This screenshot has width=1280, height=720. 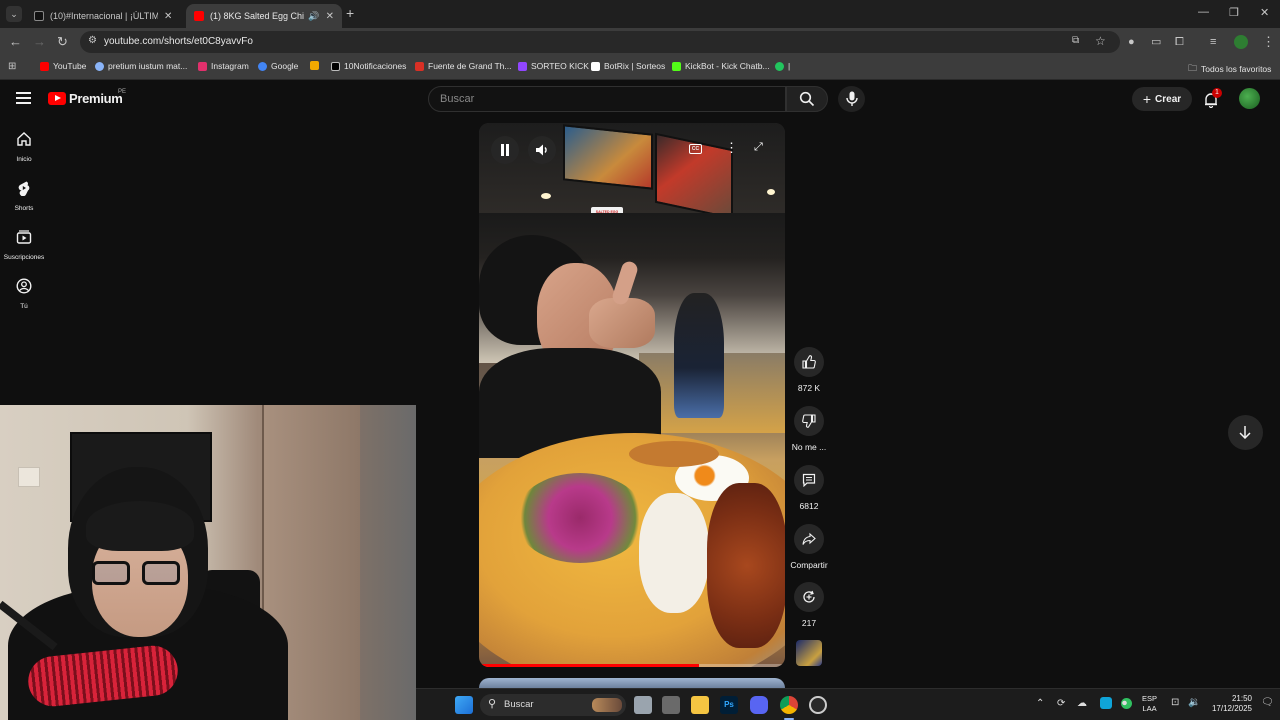 I want to click on extension-icon: ●, so click(x=1131, y=42).